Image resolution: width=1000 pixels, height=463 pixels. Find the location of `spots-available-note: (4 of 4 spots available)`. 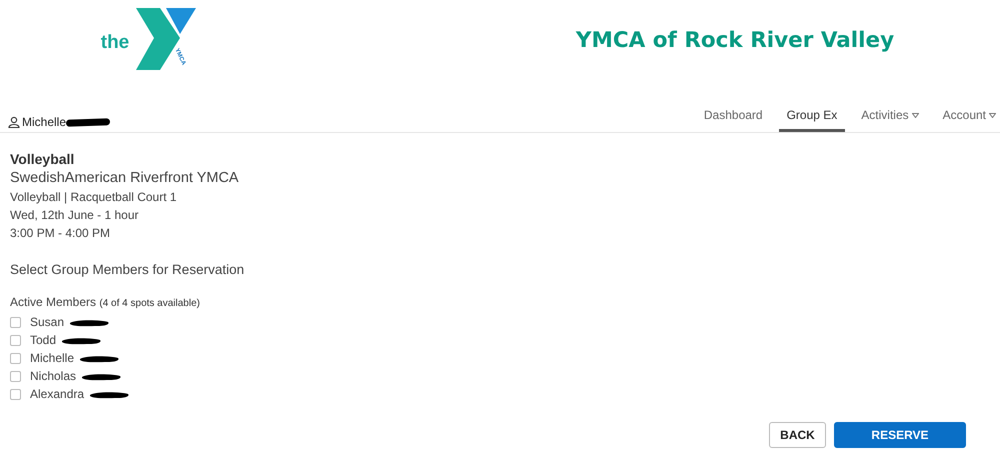

spots-available-note: (4 of 4 spots available) is located at coordinates (149, 303).